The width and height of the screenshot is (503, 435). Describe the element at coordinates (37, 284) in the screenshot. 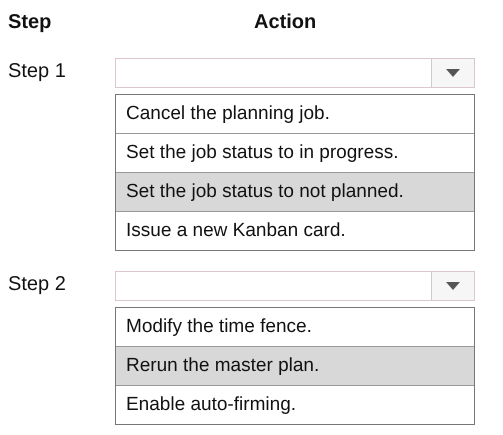

I see `step-label: Step 2` at that location.